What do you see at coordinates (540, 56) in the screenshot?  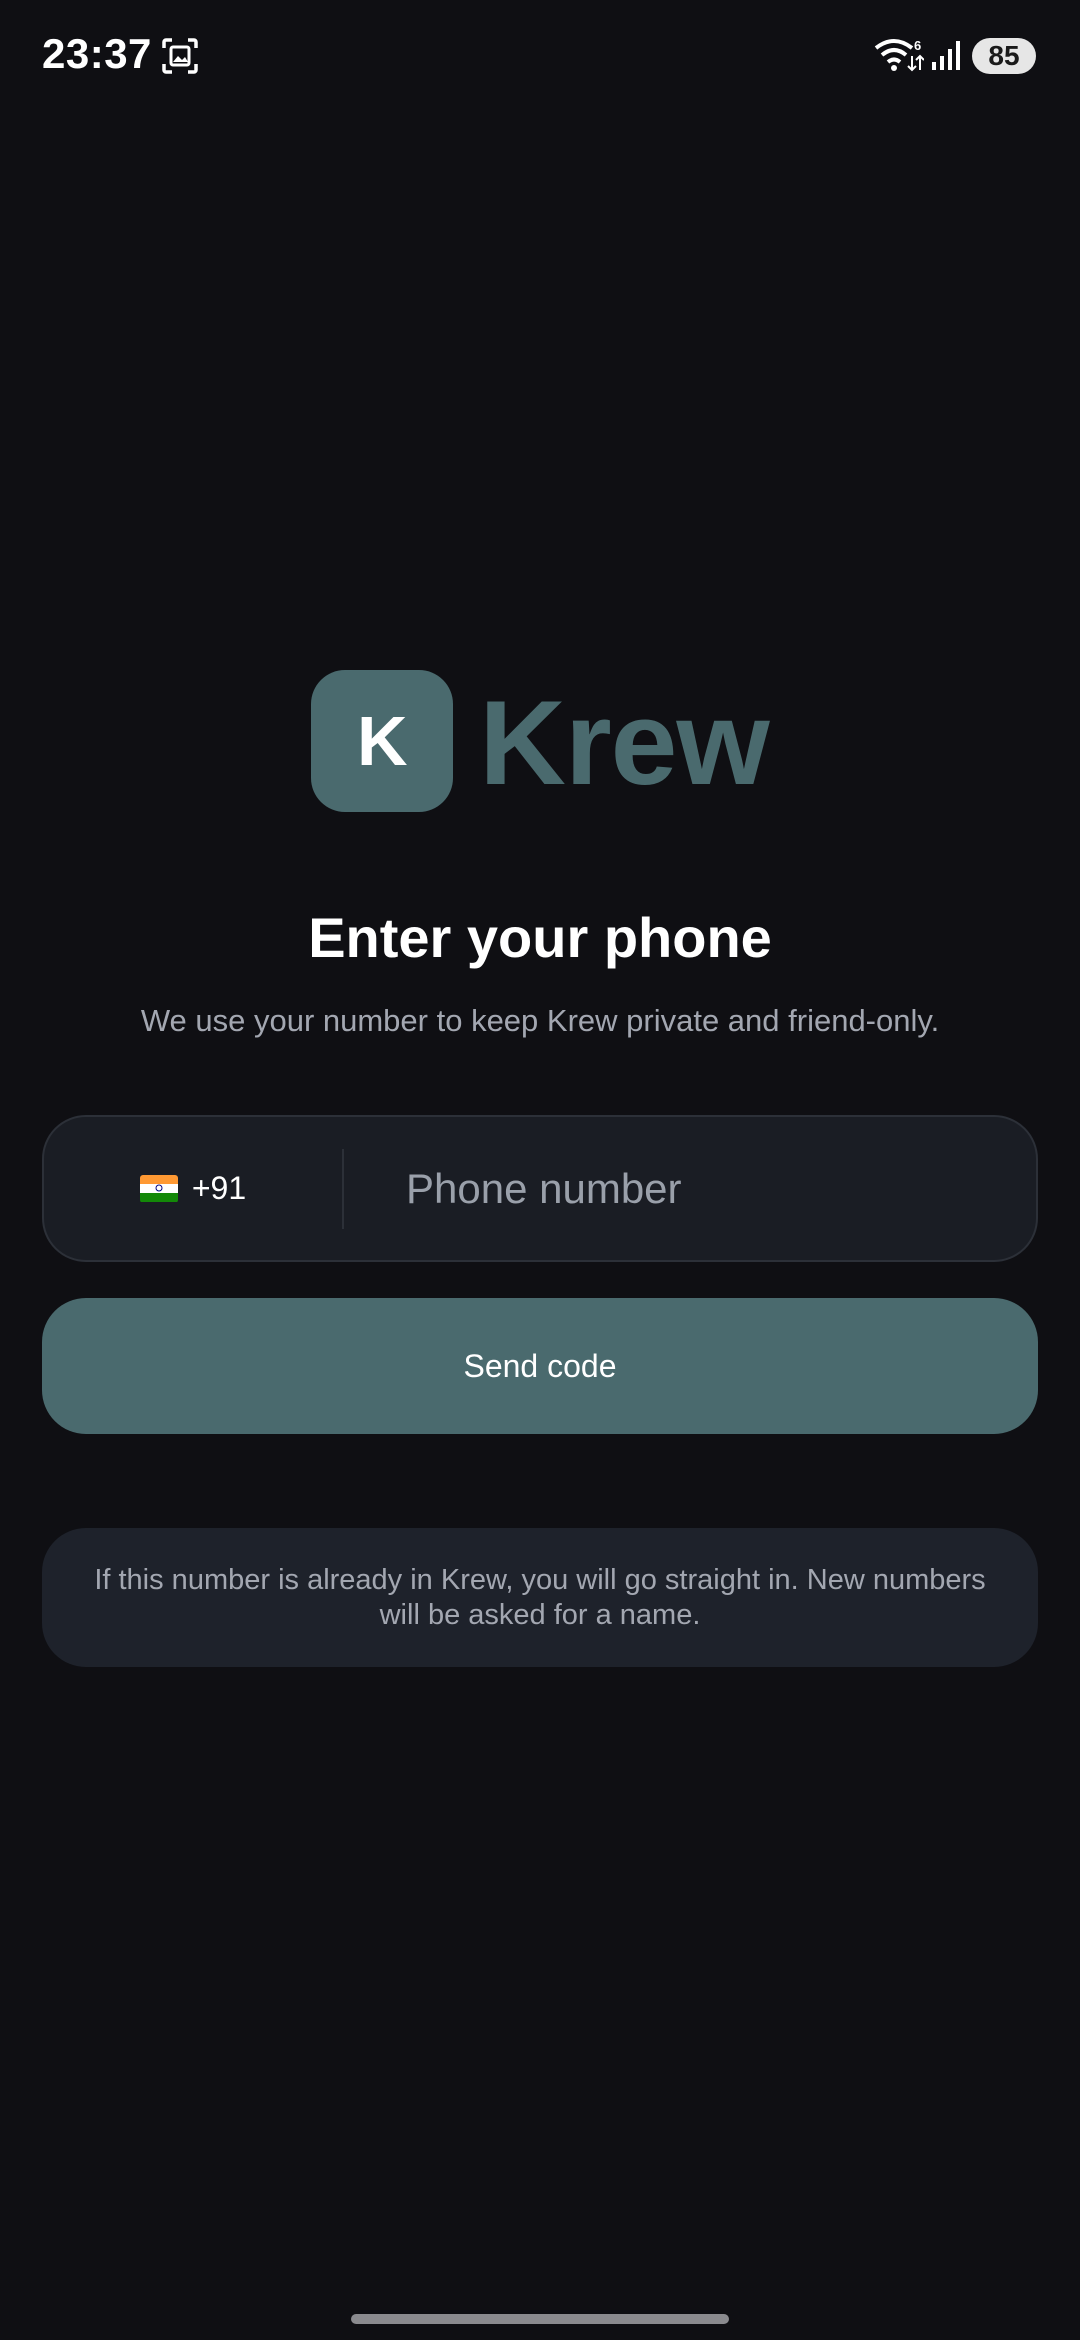 I see `status-bar: 23:37 6 85` at bounding box center [540, 56].